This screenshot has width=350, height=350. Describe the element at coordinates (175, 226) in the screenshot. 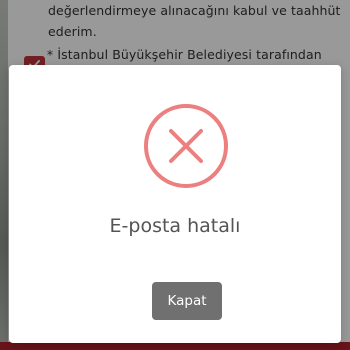

I see `error-message: E-posta hatalı` at that location.